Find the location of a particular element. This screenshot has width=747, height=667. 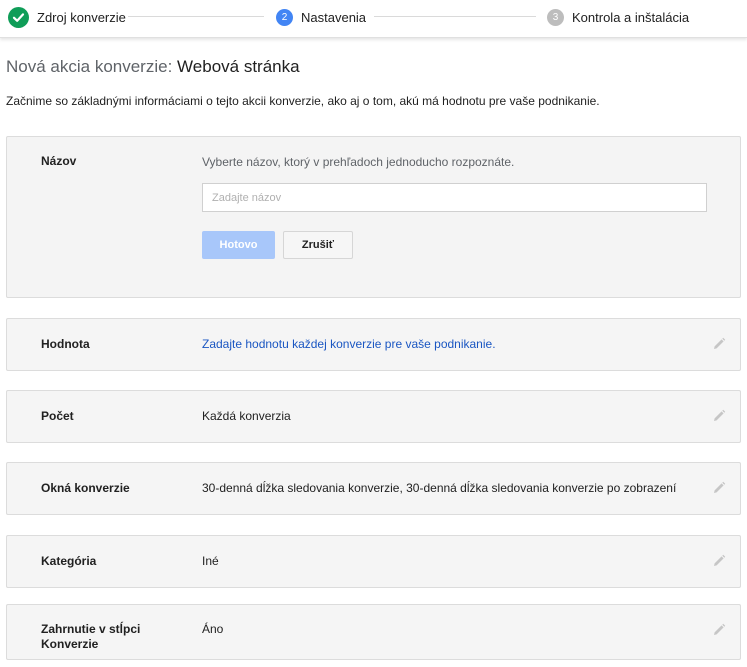

name-label: Názov is located at coordinates (59, 161).